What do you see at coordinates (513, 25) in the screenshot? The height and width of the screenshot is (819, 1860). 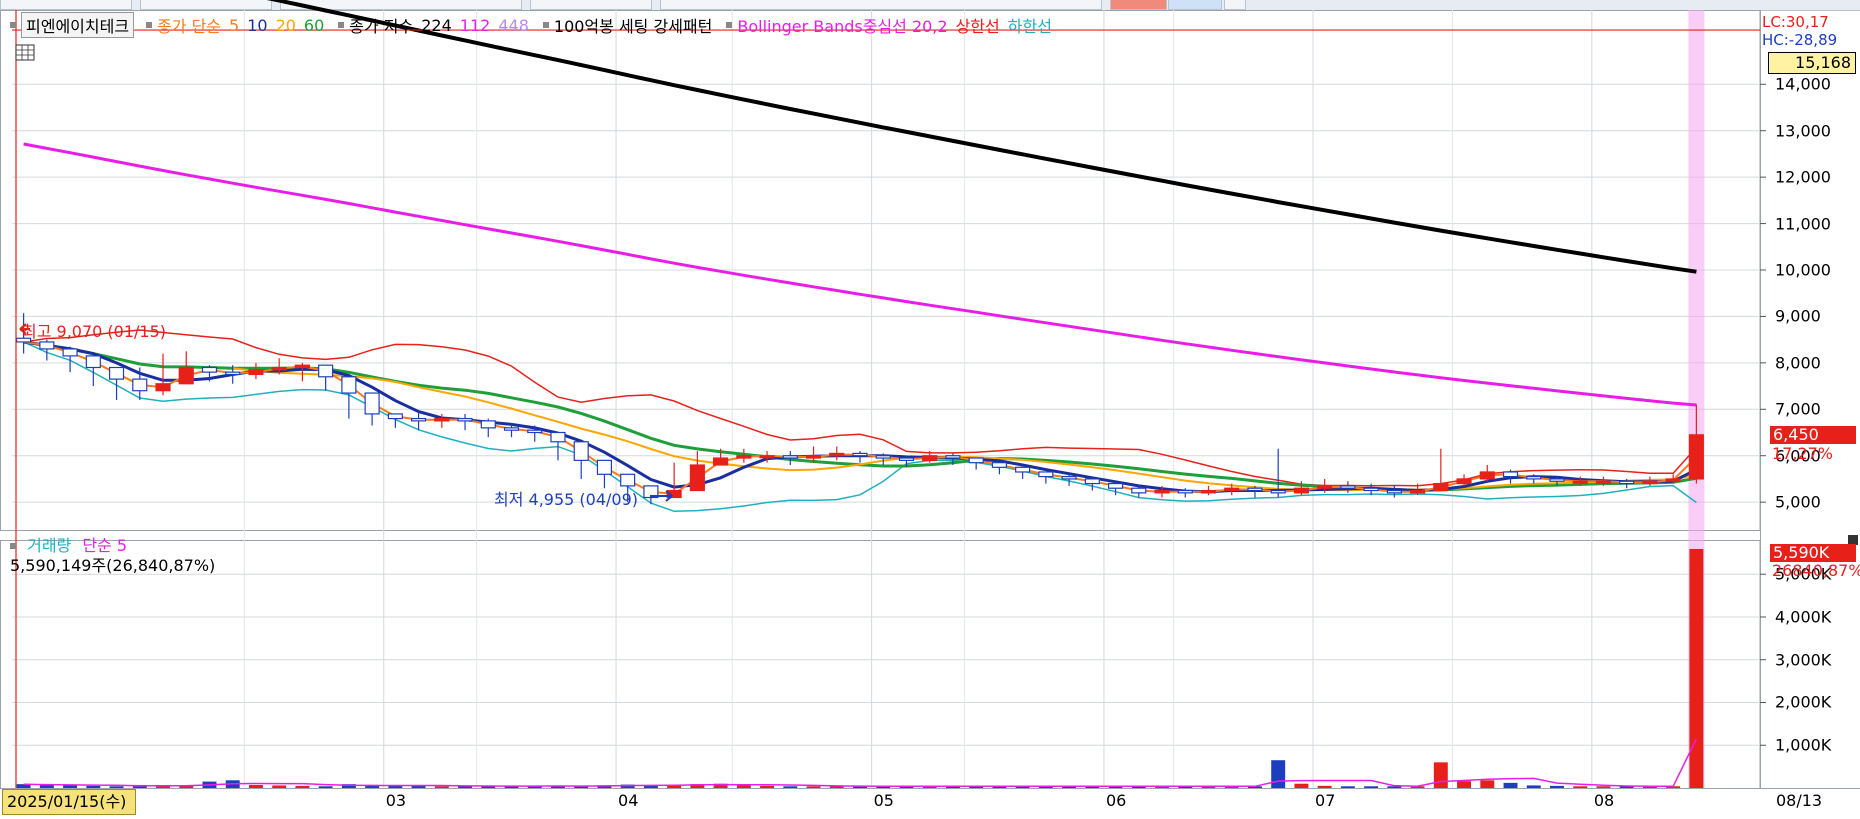 I see `legend-ma448: 448` at bounding box center [513, 25].